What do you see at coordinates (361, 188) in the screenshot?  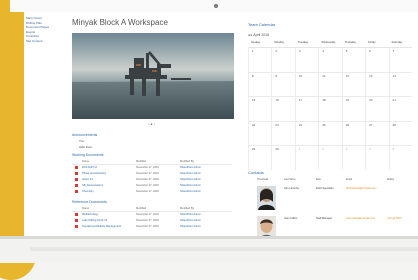 I see `contact-email-link: field.larsoha@minyak.com` at bounding box center [361, 188].